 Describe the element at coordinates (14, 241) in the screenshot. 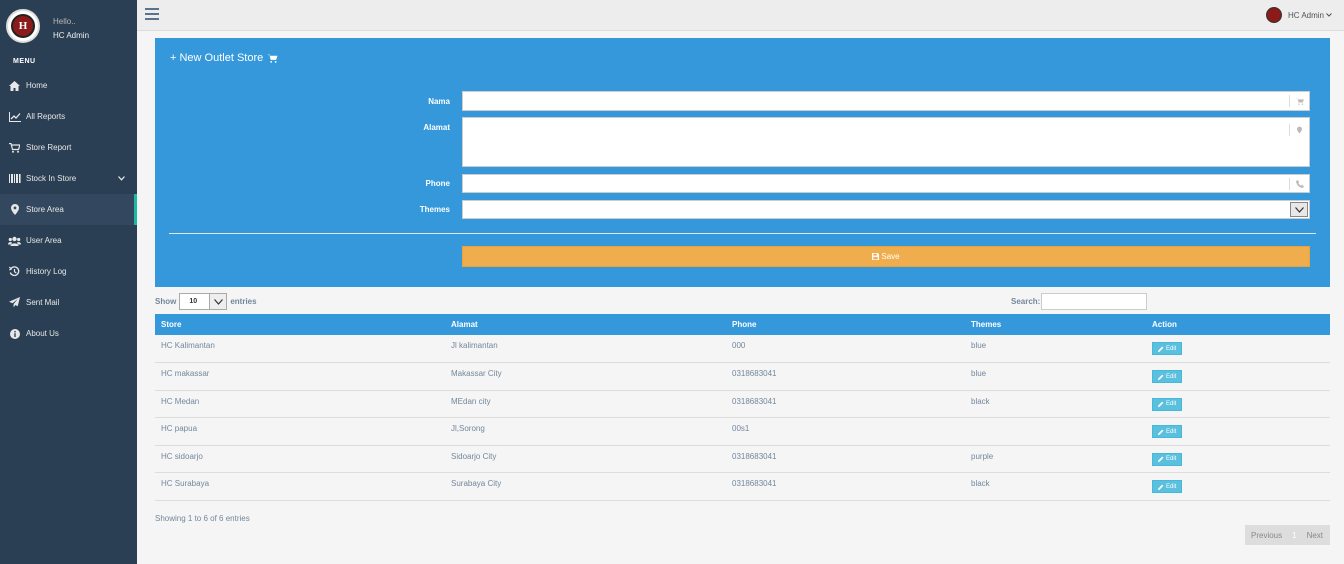

I see `users-icon` at that location.